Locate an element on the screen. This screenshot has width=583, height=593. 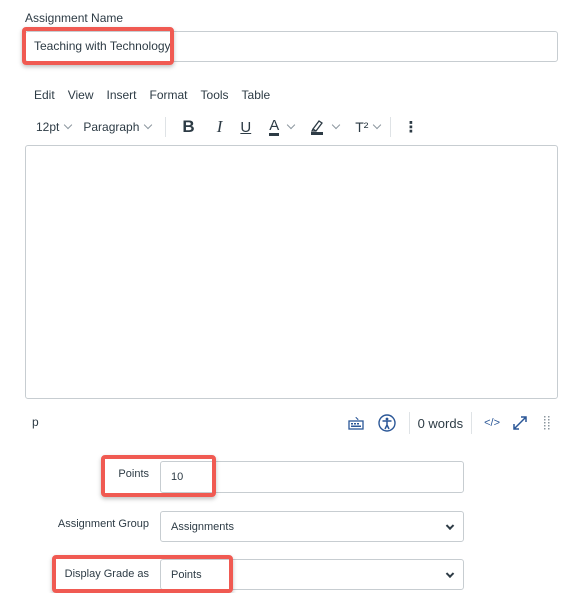
statusbar-actions: 0 words </> is located at coordinates (448, 423).